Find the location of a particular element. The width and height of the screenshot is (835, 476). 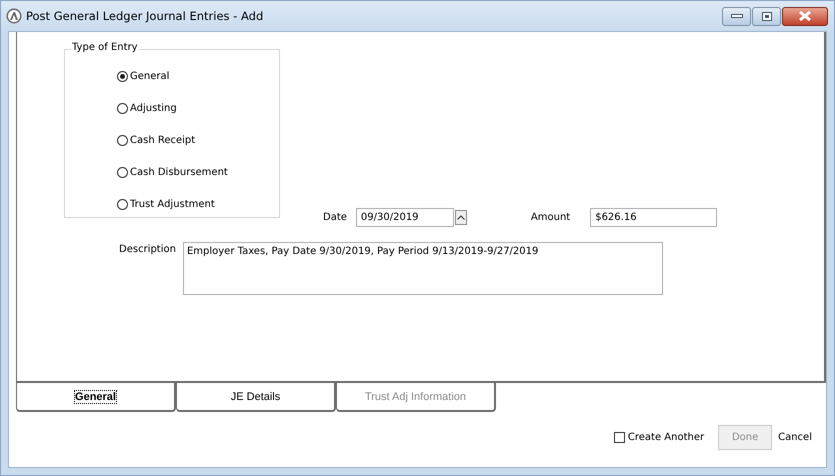

caret-up-icon is located at coordinates (460, 217).